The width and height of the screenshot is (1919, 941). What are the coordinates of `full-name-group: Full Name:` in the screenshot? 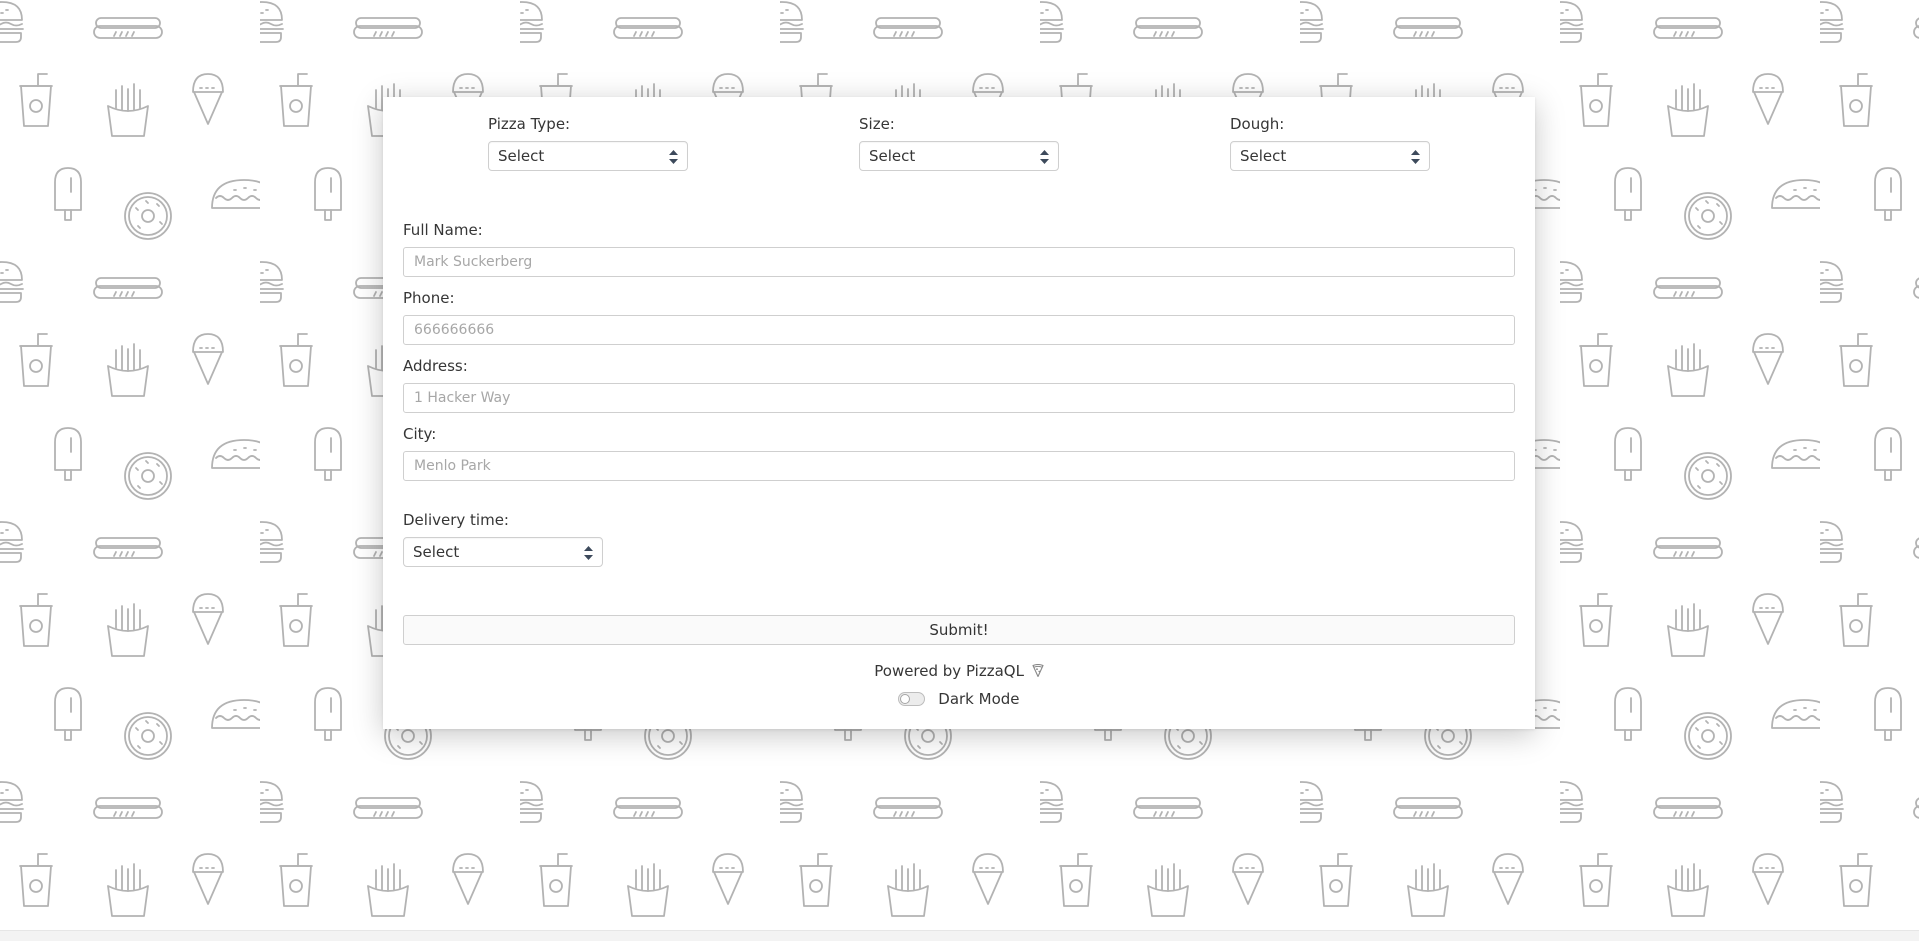 It's located at (959, 249).